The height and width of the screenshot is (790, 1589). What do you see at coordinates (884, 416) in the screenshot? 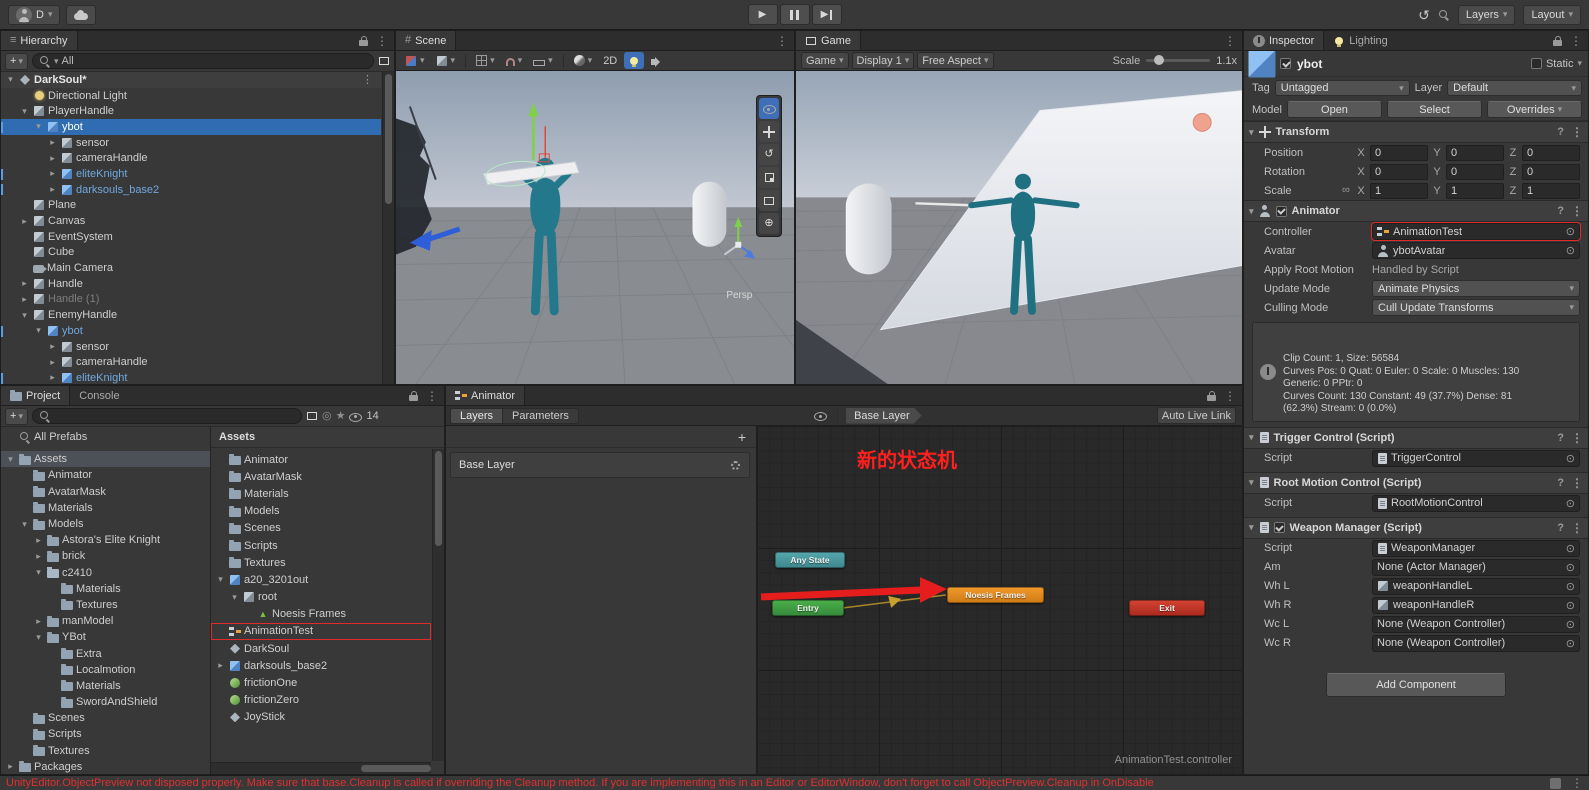
I see `breadcrumb: Base Layer` at bounding box center [884, 416].